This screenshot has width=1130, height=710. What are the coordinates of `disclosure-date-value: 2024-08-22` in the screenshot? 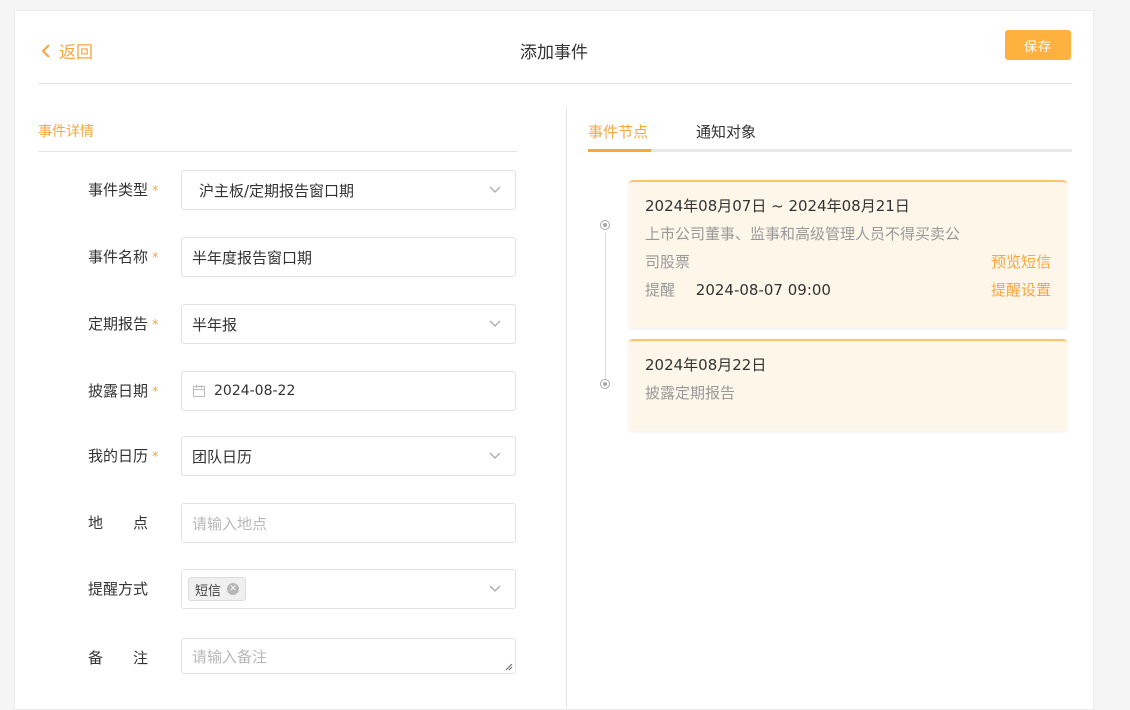 It's located at (255, 391).